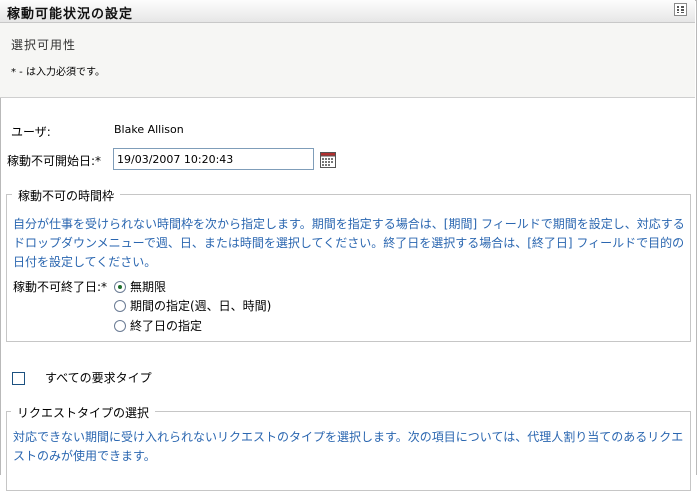 This screenshot has width=697, height=491. I want to click on timeframe-legend: 稼動不可の時間枠, so click(66, 195).